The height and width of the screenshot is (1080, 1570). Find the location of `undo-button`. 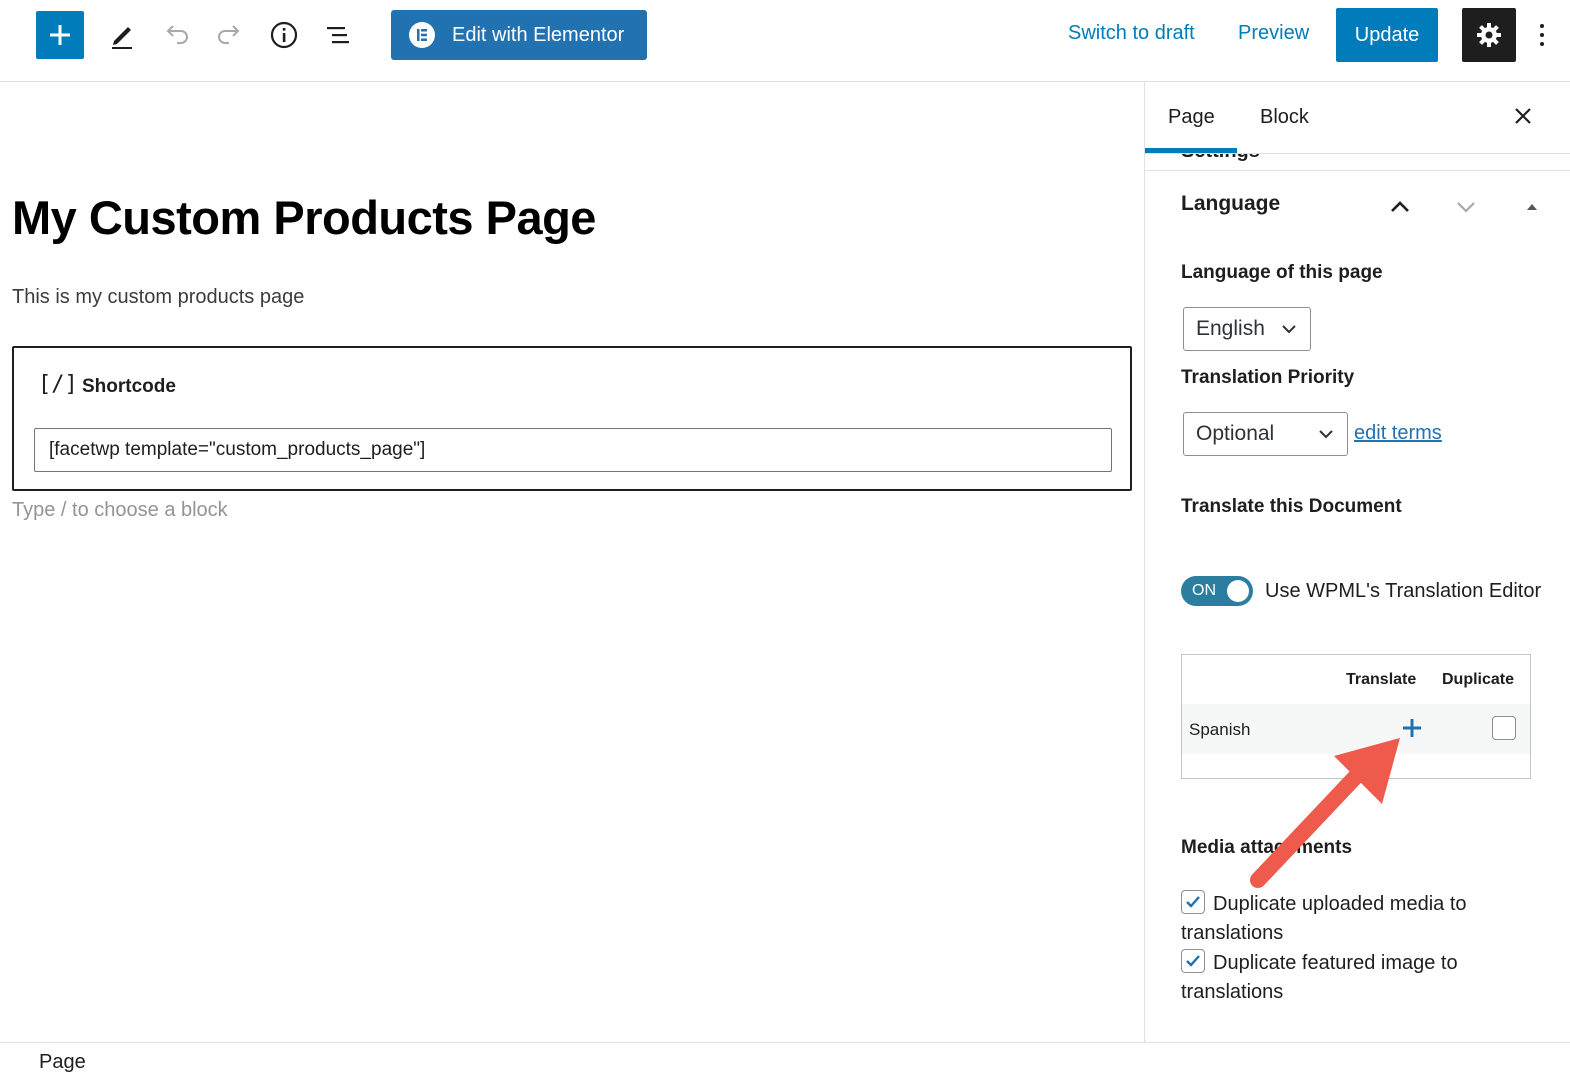

undo-button is located at coordinates (176, 35).